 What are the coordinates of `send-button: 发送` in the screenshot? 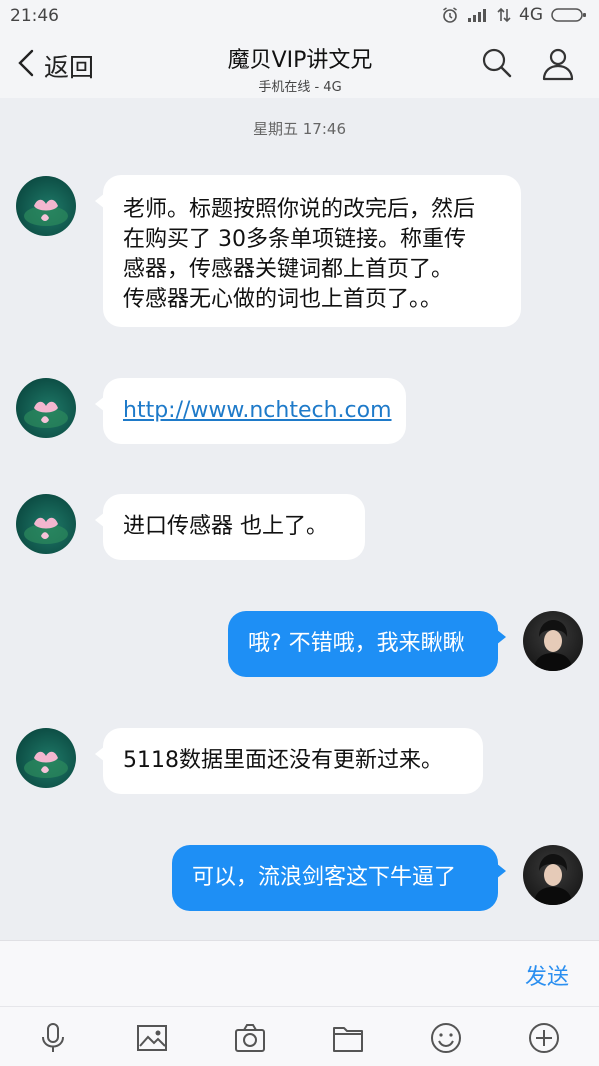 It's located at (547, 975).